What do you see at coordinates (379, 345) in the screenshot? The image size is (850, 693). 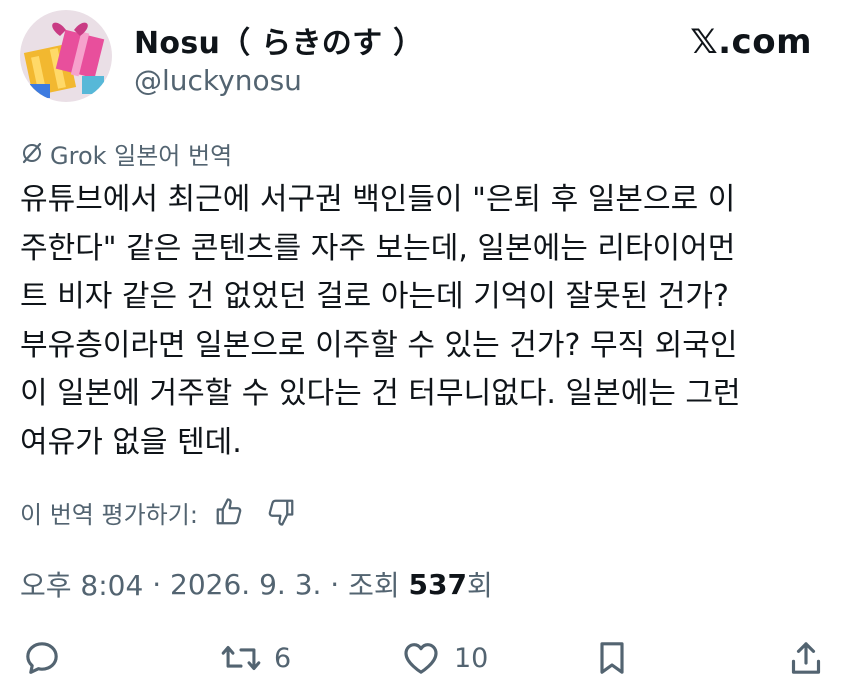 I see `tweet-line: 부유층이라면 일본으로 이주할 수 있는 건가? 무직 외국인` at bounding box center [379, 345].